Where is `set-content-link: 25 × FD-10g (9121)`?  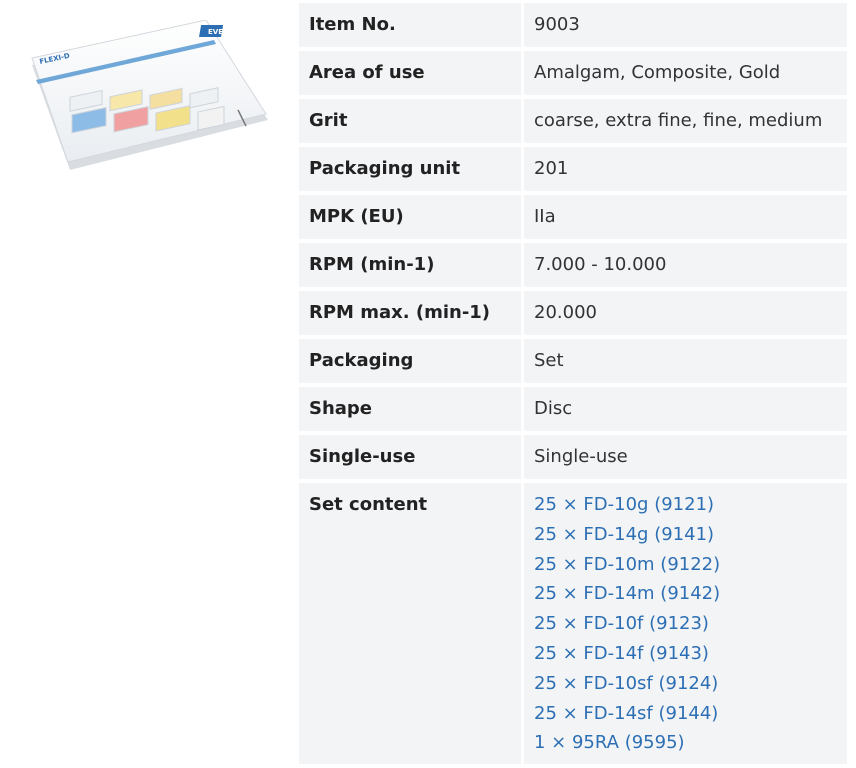
set-content-link: 25 × FD-10g (9121) is located at coordinates (624, 504).